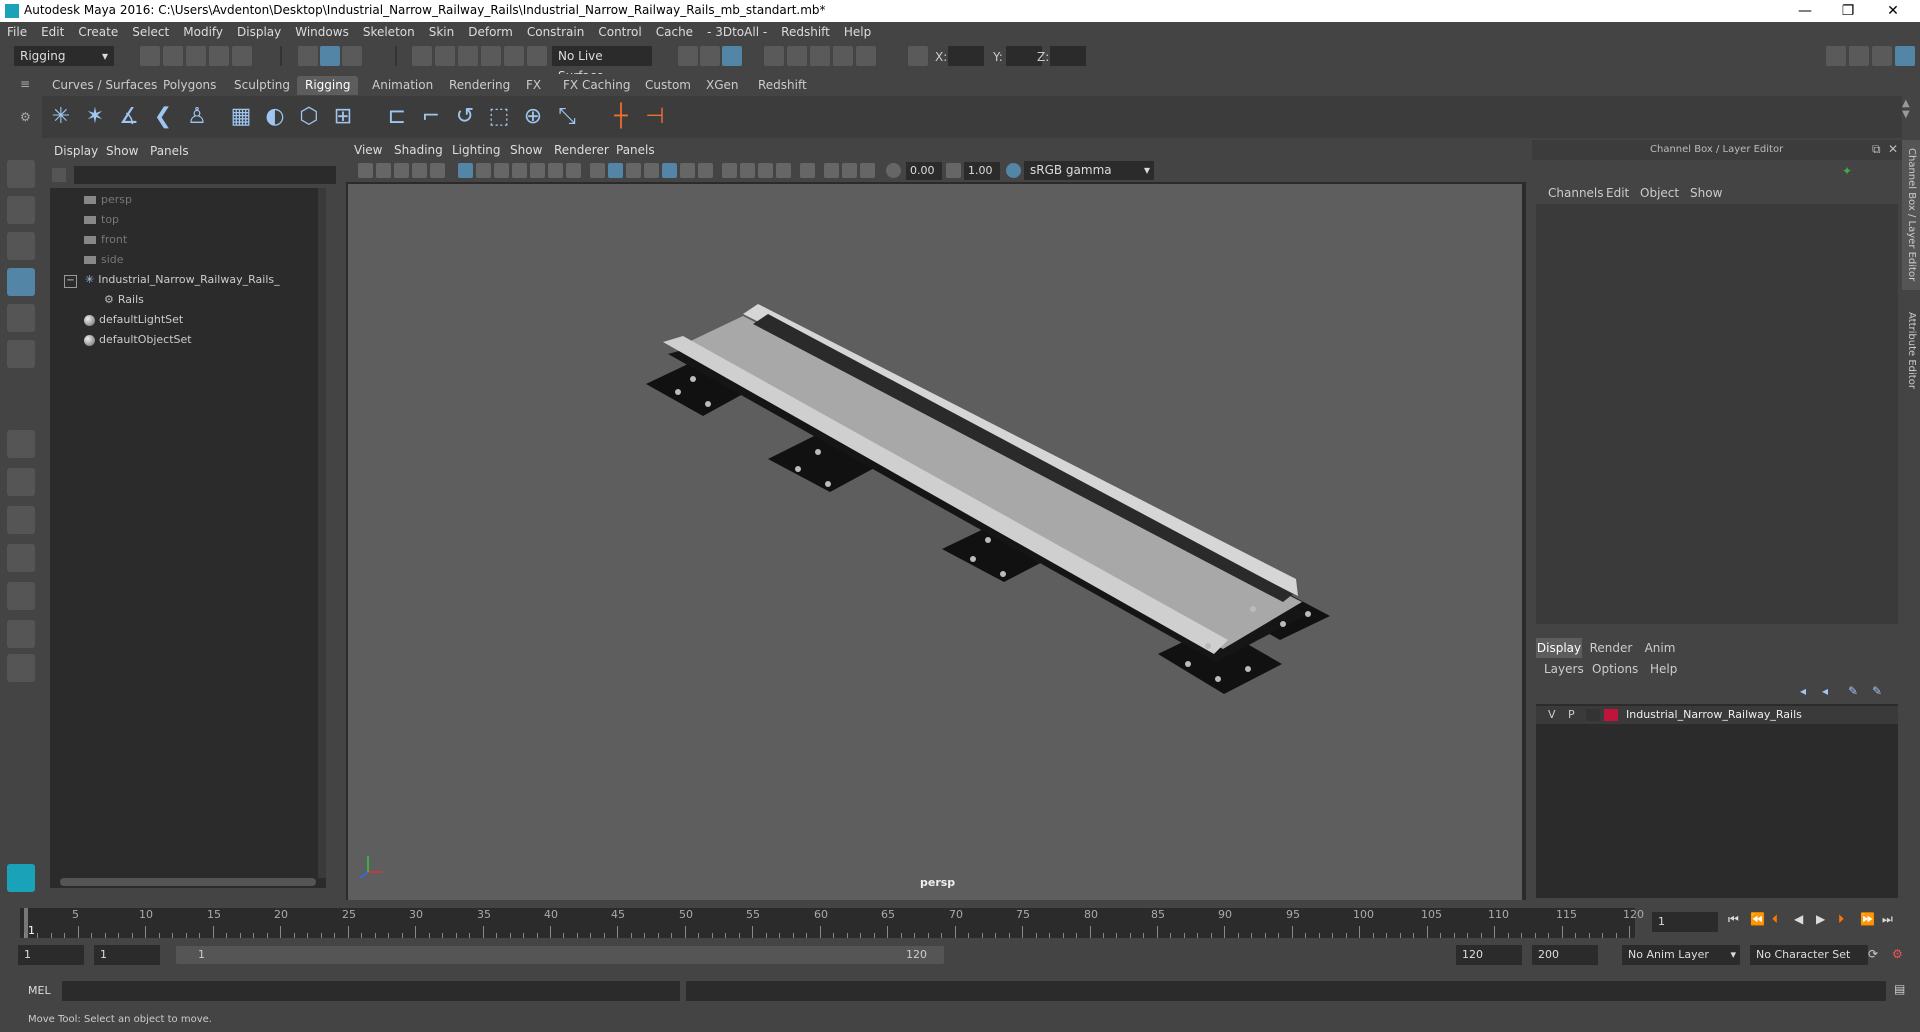 This screenshot has width=1920, height=1032. Describe the element at coordinates (1809, 955) in the screenshot. I see `character-set-dropdown: No Character Set` at that location.